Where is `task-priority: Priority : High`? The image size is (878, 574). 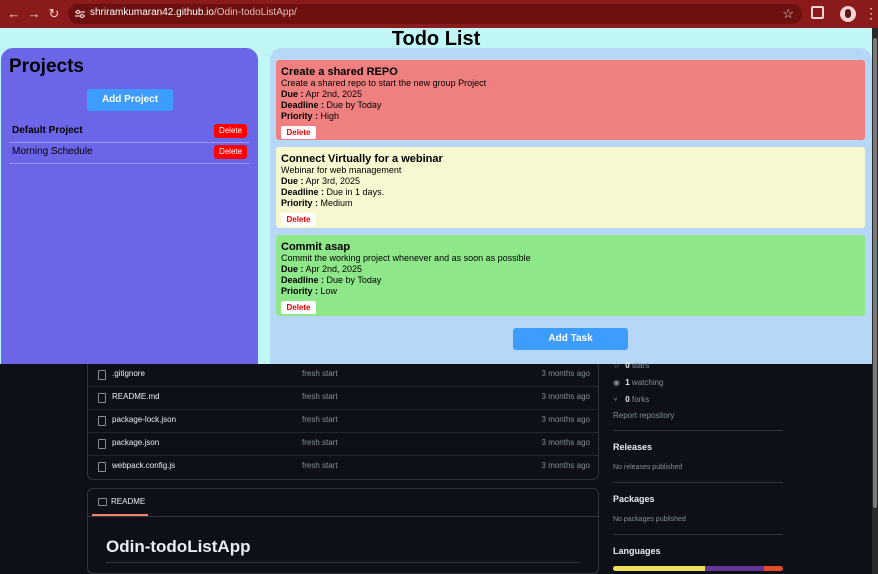
task-priority: Priority : High is located at coordinates (570, 116).